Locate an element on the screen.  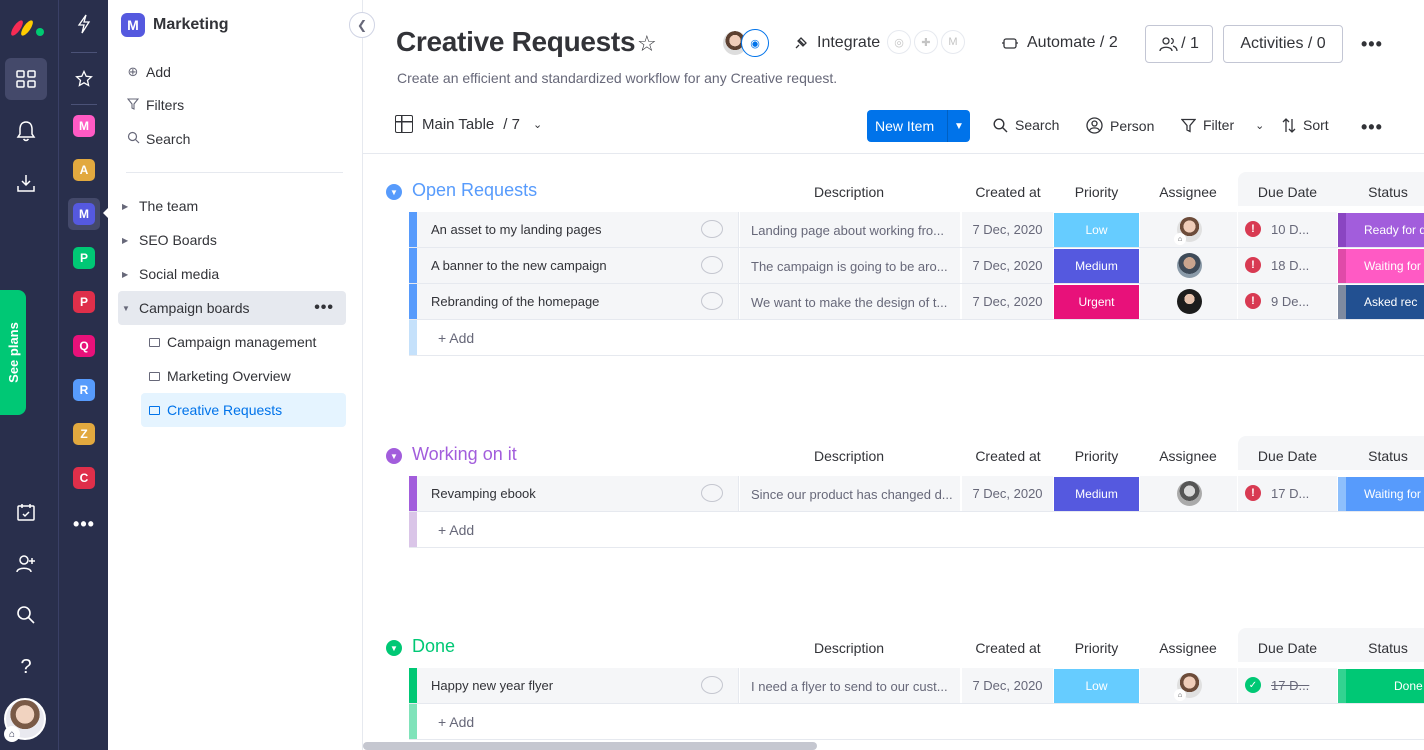
group-title: Done is located at coordinates (433, 646).